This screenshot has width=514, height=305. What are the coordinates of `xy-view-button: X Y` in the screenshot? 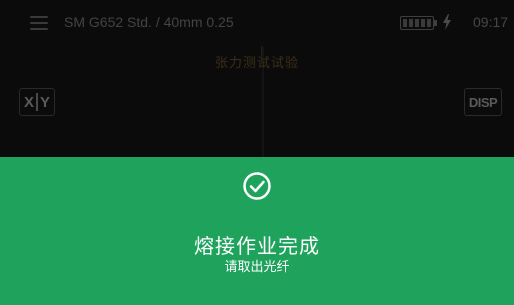 It's located at (37, 102).